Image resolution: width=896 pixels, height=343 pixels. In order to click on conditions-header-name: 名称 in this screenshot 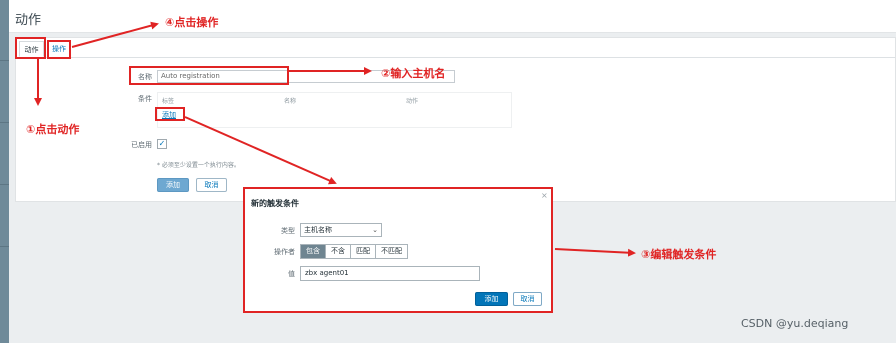, I will do `click(290, 101)`.